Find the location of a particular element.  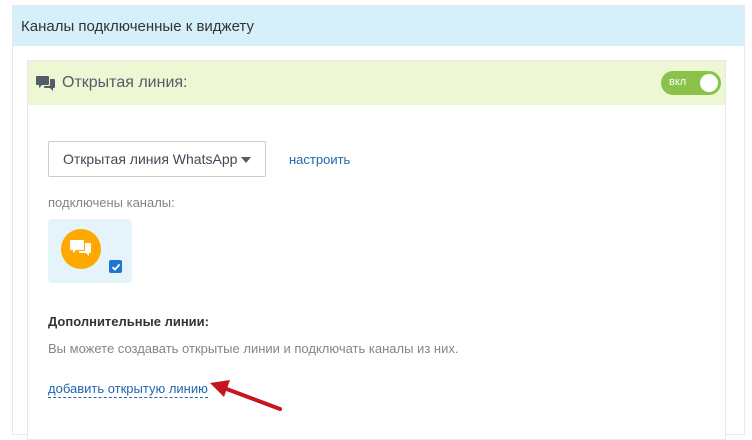

open-line-card-header: Открытая линия: вкл is located at coordinates (376, 83).